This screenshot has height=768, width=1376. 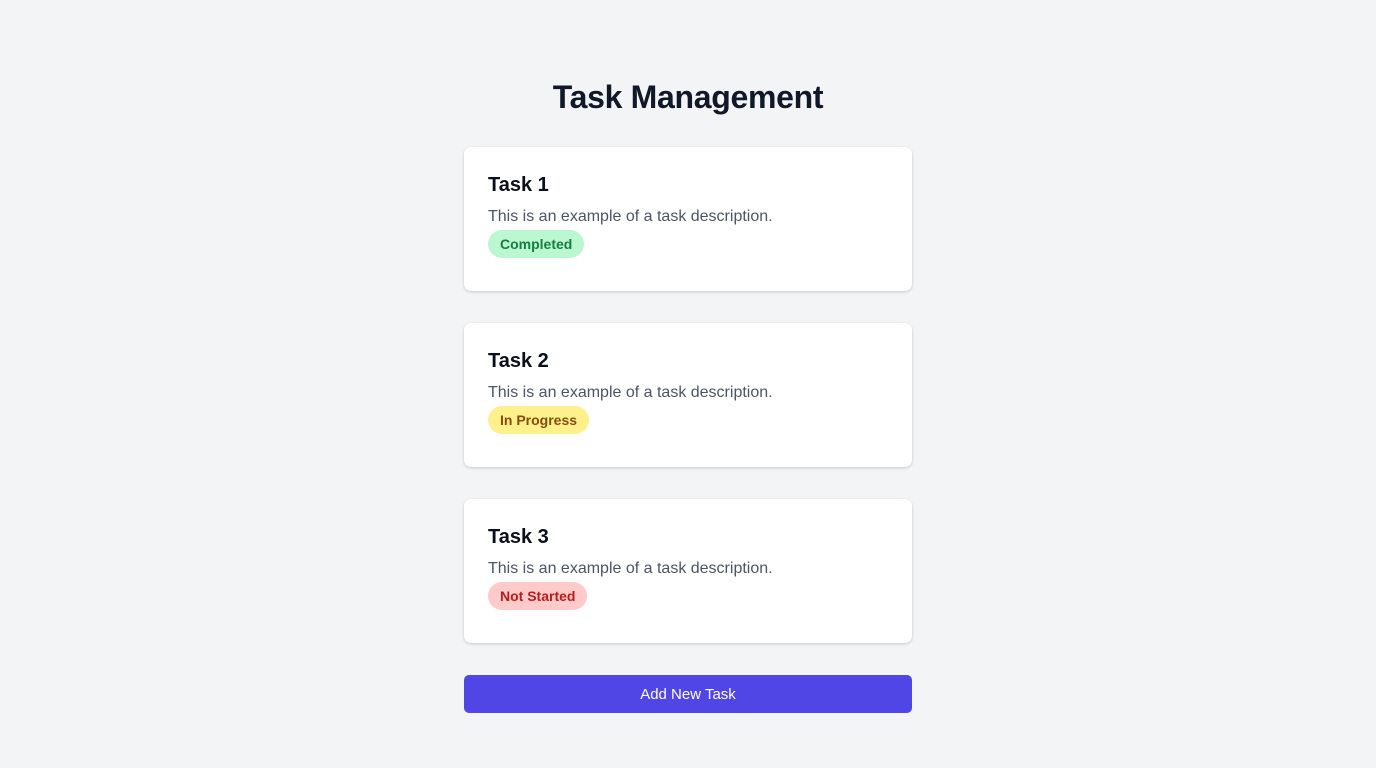 I want to click on status-badge-in-progress: In Progress, so click(x=539, y=420).